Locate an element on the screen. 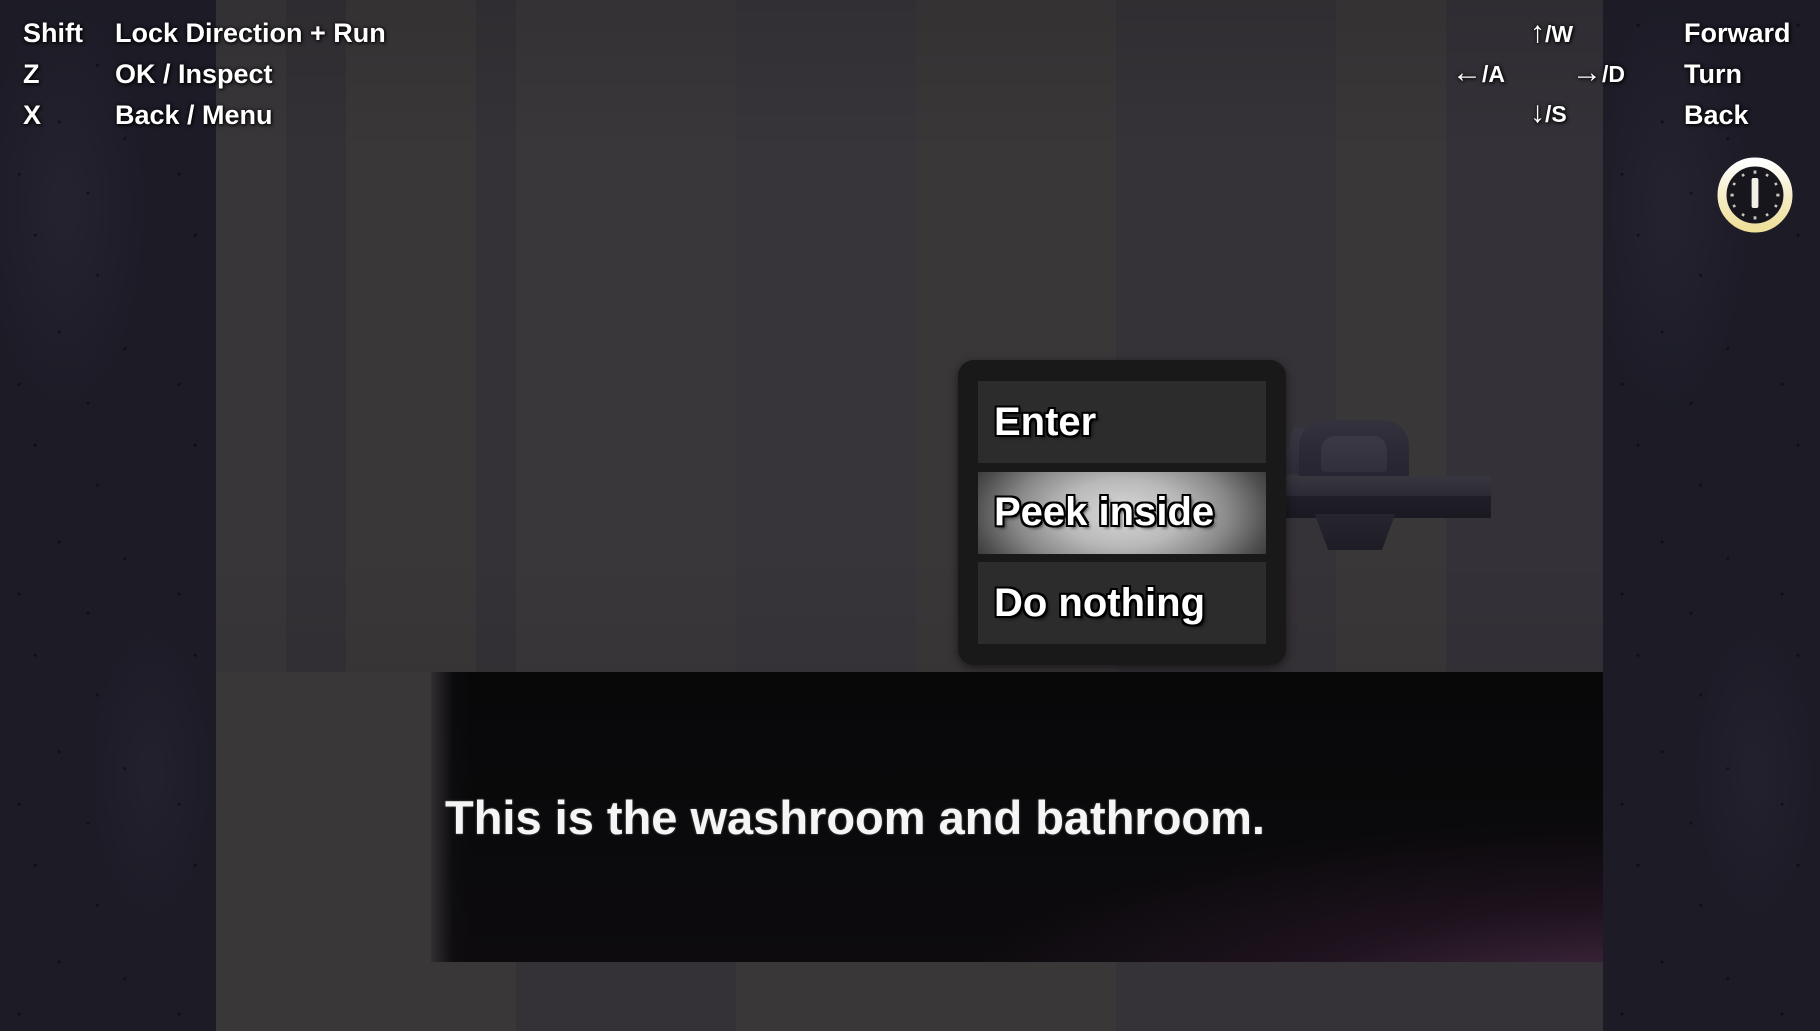 This screenshot has width=1820, height=1031. choice-option-label: Peek inside is located at coordinates (1104, 512).